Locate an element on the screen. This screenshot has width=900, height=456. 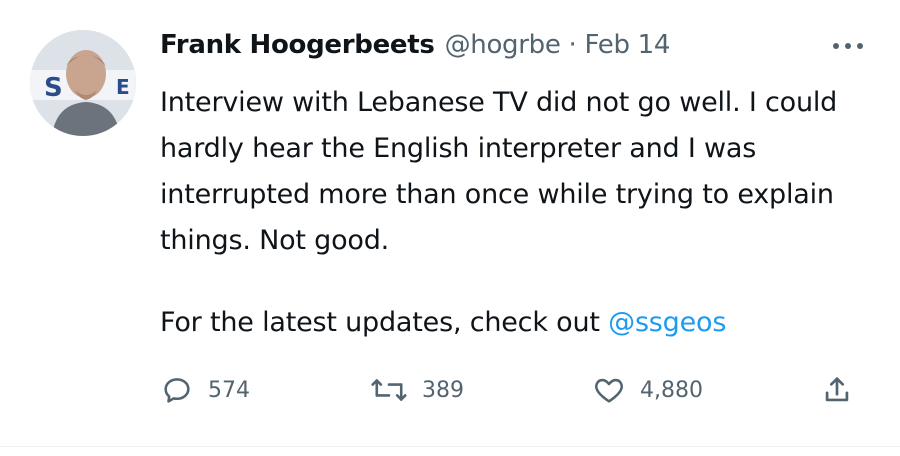
share-button is located at coordinates (837, 390).